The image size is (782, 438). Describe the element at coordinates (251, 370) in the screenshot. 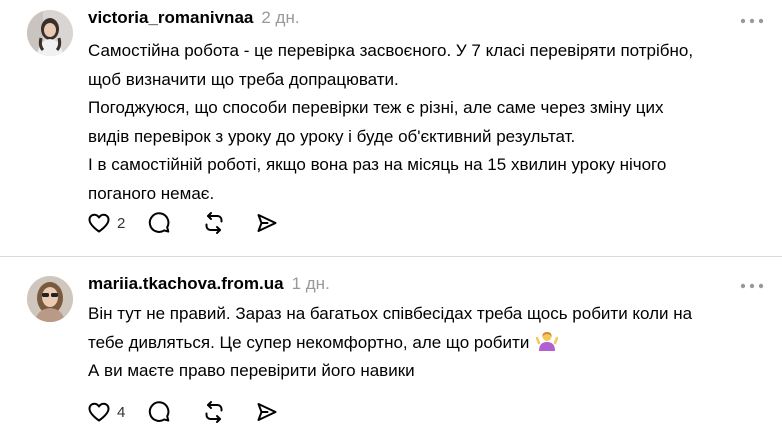

I see `post-text-line: А ви маєте право перевірити його навики` at that location.